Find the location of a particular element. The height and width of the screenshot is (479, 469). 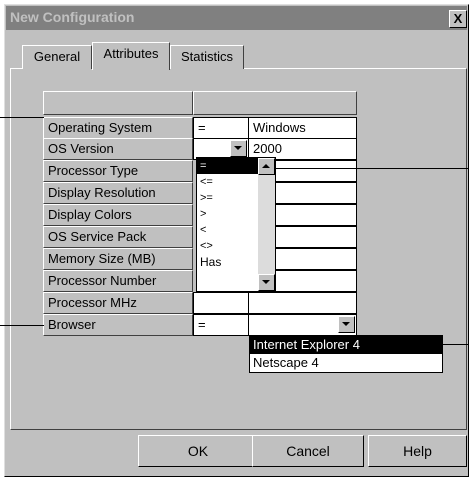

row-label-memory-size: Memory Size (MB) is located at coordinates (118, 259).